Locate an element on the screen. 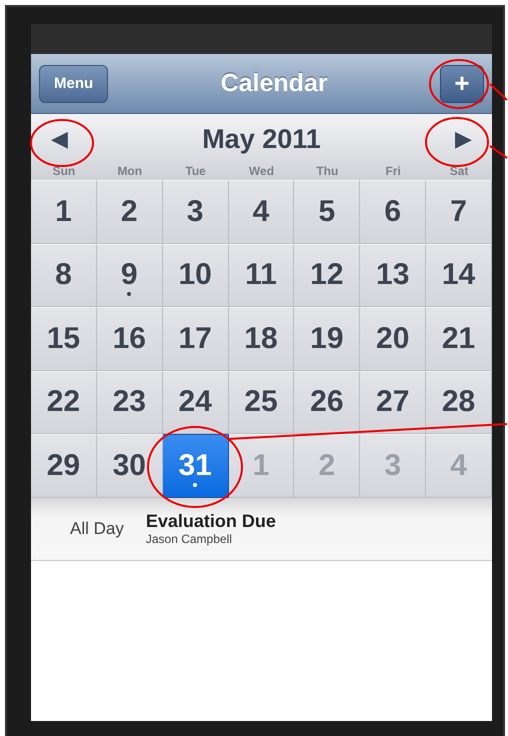 This screenshot has height=736, width=508. add-button: + is located at coordinates (462, 83).